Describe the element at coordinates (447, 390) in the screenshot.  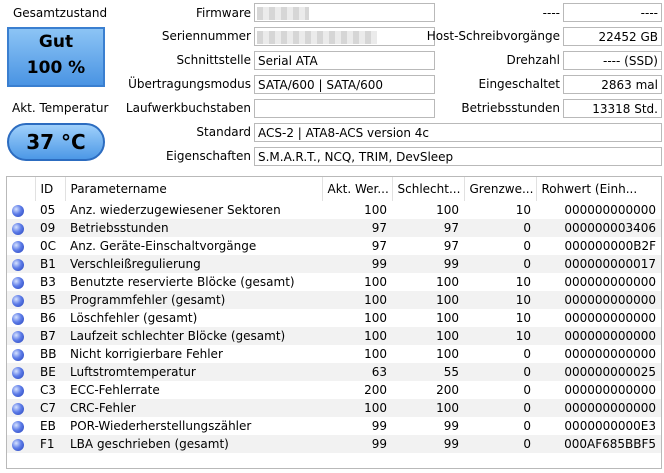
I see `attr-worst: 200` at that location.